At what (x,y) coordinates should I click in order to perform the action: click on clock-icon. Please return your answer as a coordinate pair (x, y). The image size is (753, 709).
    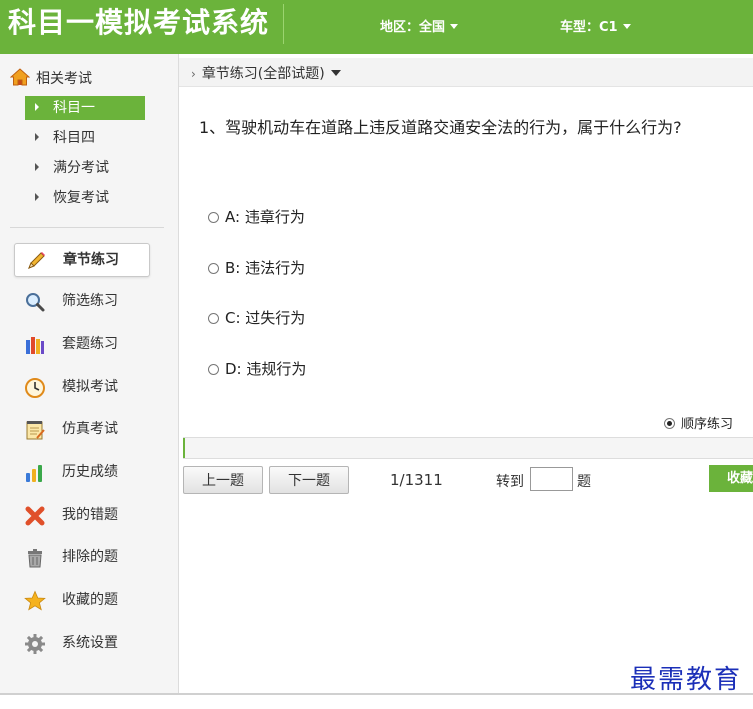
    Looking at the image, I should click on (35, 388).